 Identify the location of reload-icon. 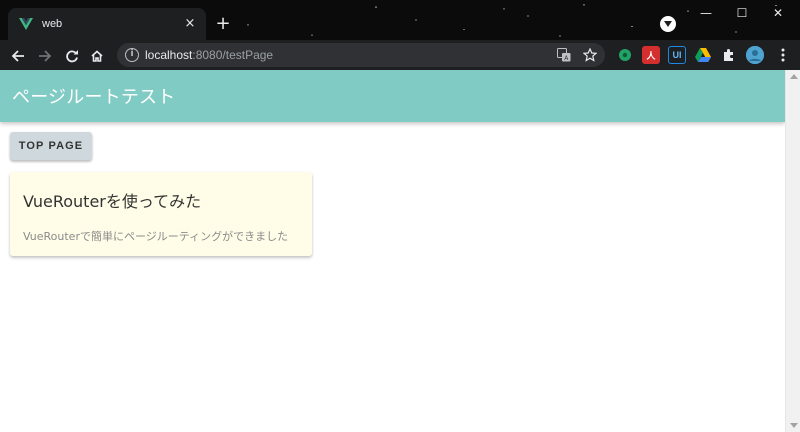
(72, 56).